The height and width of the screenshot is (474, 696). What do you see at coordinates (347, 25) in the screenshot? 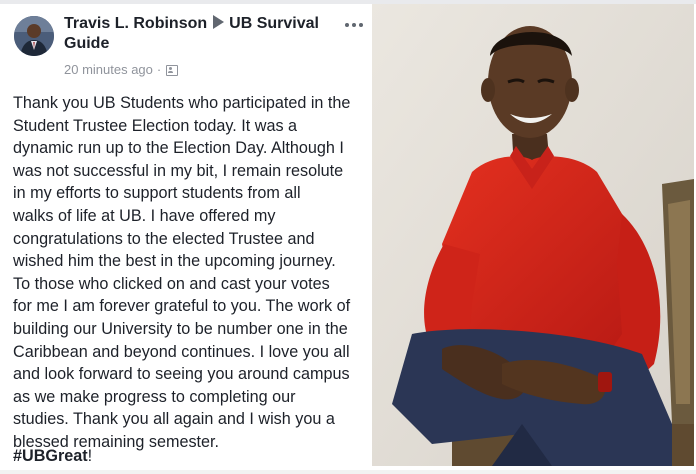
I see `more-options-icon` at bounding box center [347, 25].